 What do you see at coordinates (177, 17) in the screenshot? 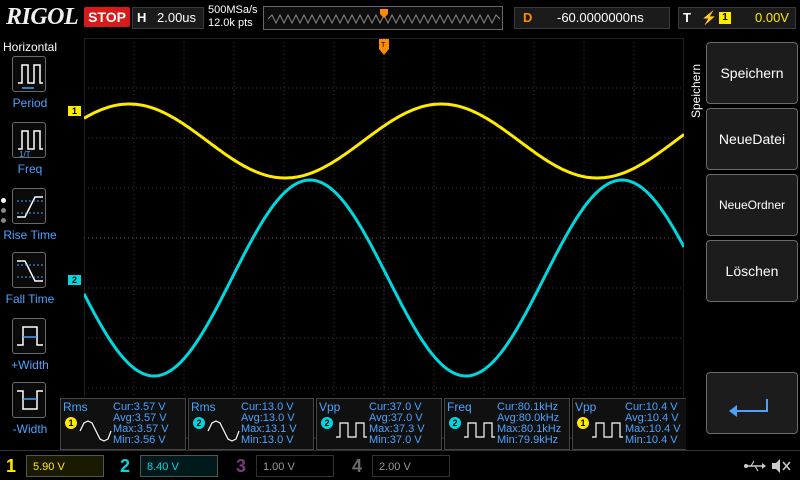
I see `timebase-value: 2.00us` at bounding box center [177, 17].